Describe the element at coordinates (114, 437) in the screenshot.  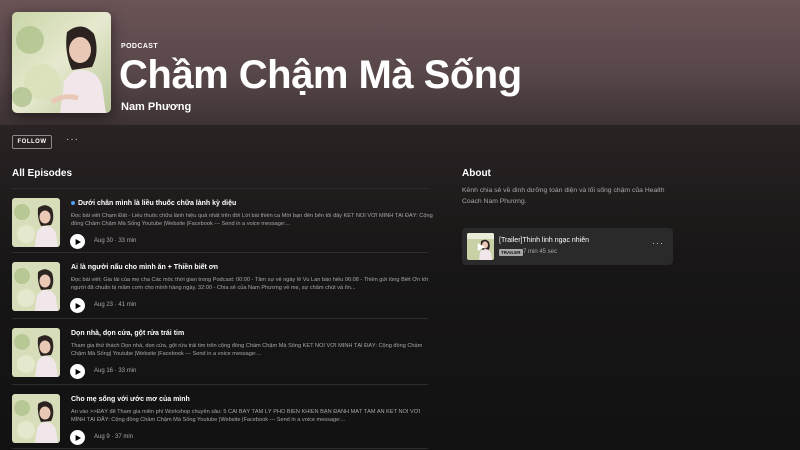
I see `episode-meta: Aug 9 · 37 min` at that location.